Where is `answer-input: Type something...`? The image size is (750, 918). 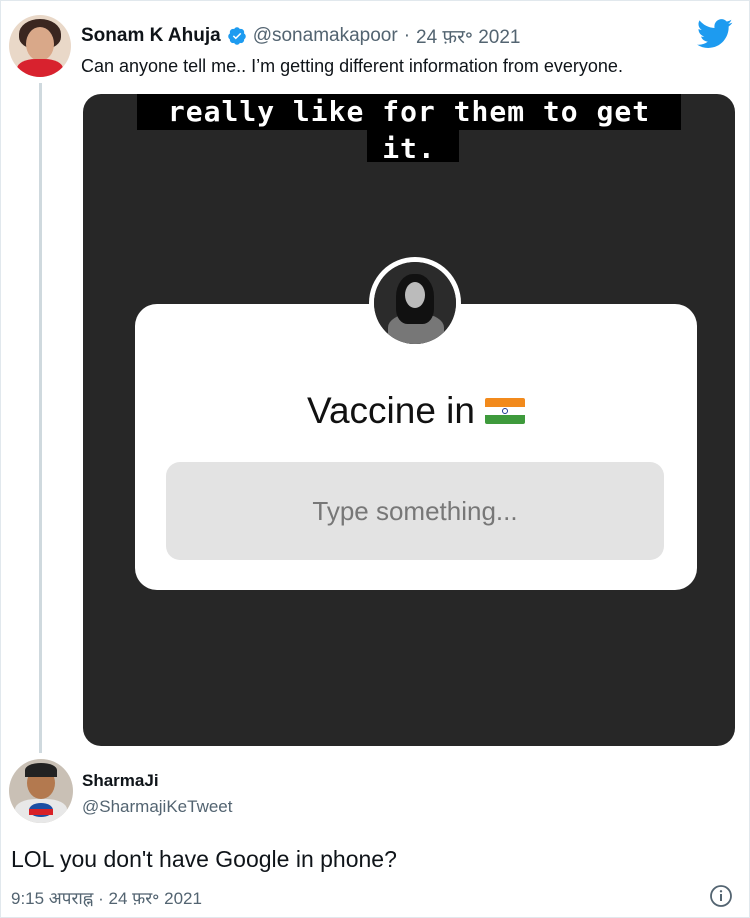 answer-input: Type something... is located at coordinates (415, 511).